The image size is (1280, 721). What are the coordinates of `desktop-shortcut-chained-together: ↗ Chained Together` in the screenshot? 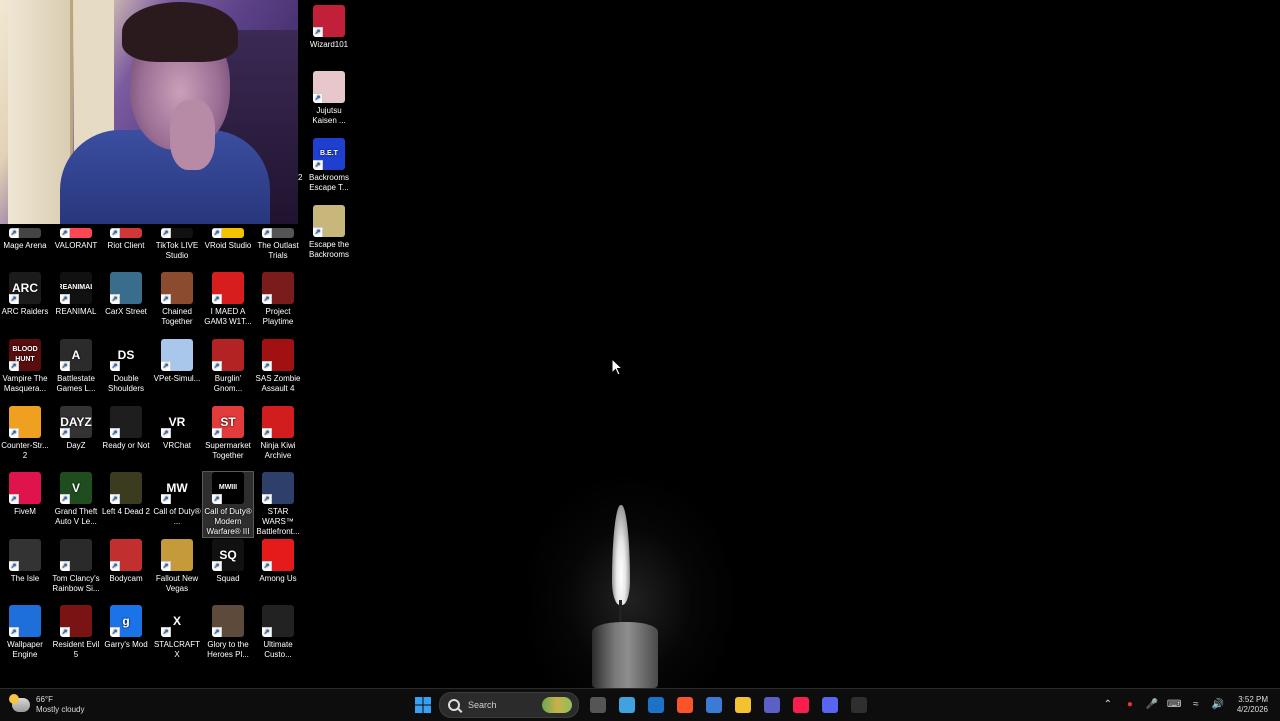 It's located at (177, 299).